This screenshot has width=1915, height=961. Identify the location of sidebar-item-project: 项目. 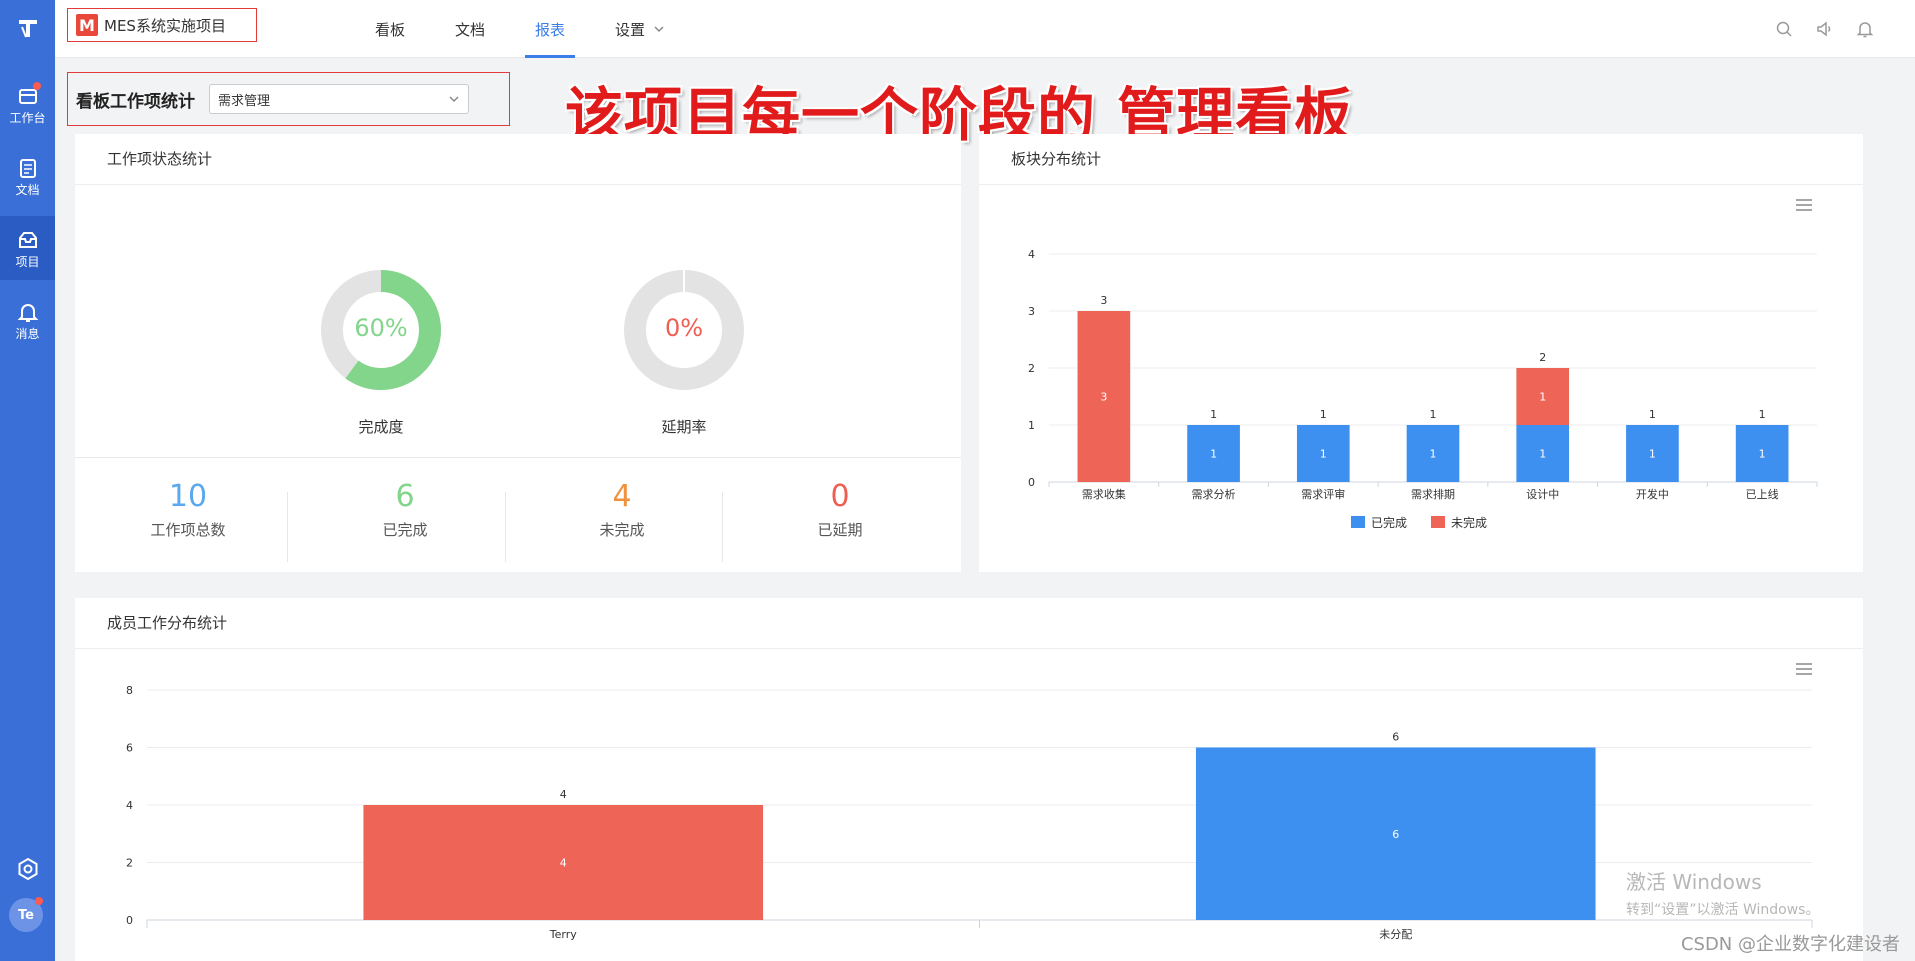
(27, 248).